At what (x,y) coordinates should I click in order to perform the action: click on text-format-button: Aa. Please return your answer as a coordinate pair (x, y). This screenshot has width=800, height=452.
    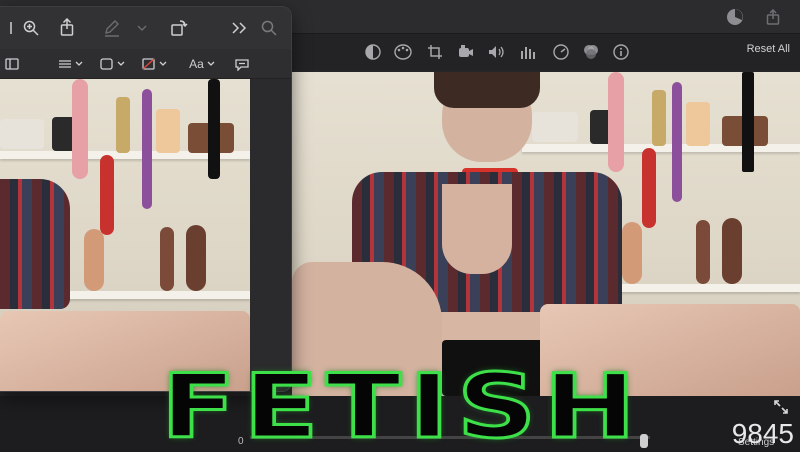
    Looking at the image, I should click on (202, 64).